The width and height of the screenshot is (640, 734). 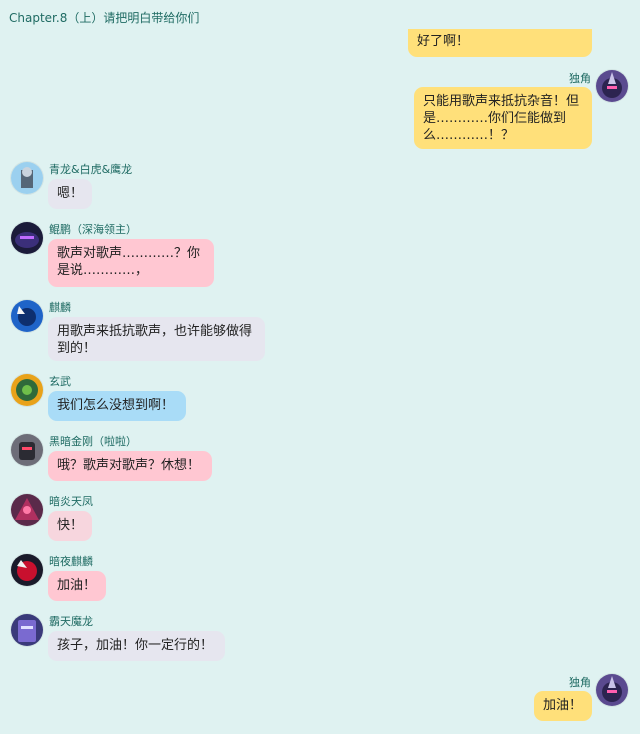 I want to click on avatar-qilin, so click(x=27, y=316).